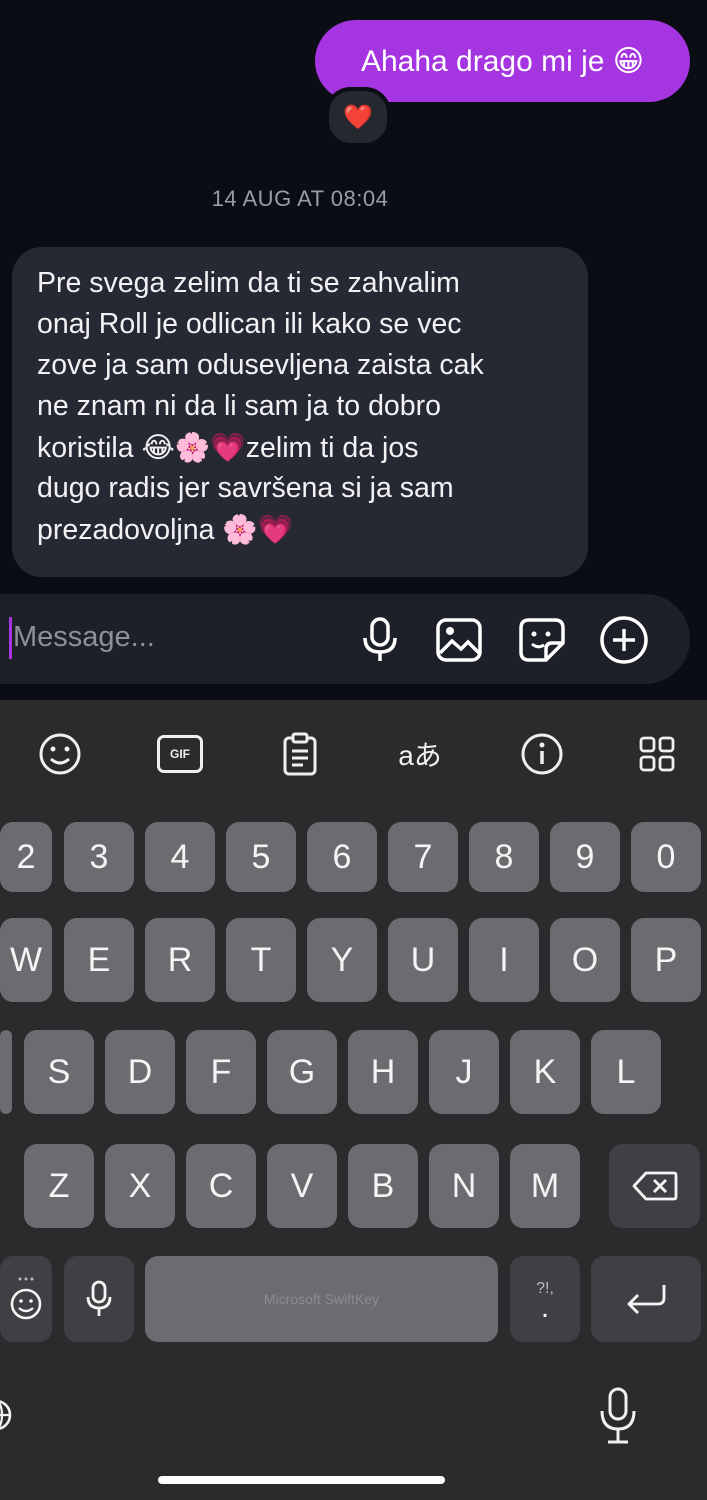  What do you see at coordinates (221, 1072) in the screenshot?
I see `key-f: F` at bounding box center [221, 1072].